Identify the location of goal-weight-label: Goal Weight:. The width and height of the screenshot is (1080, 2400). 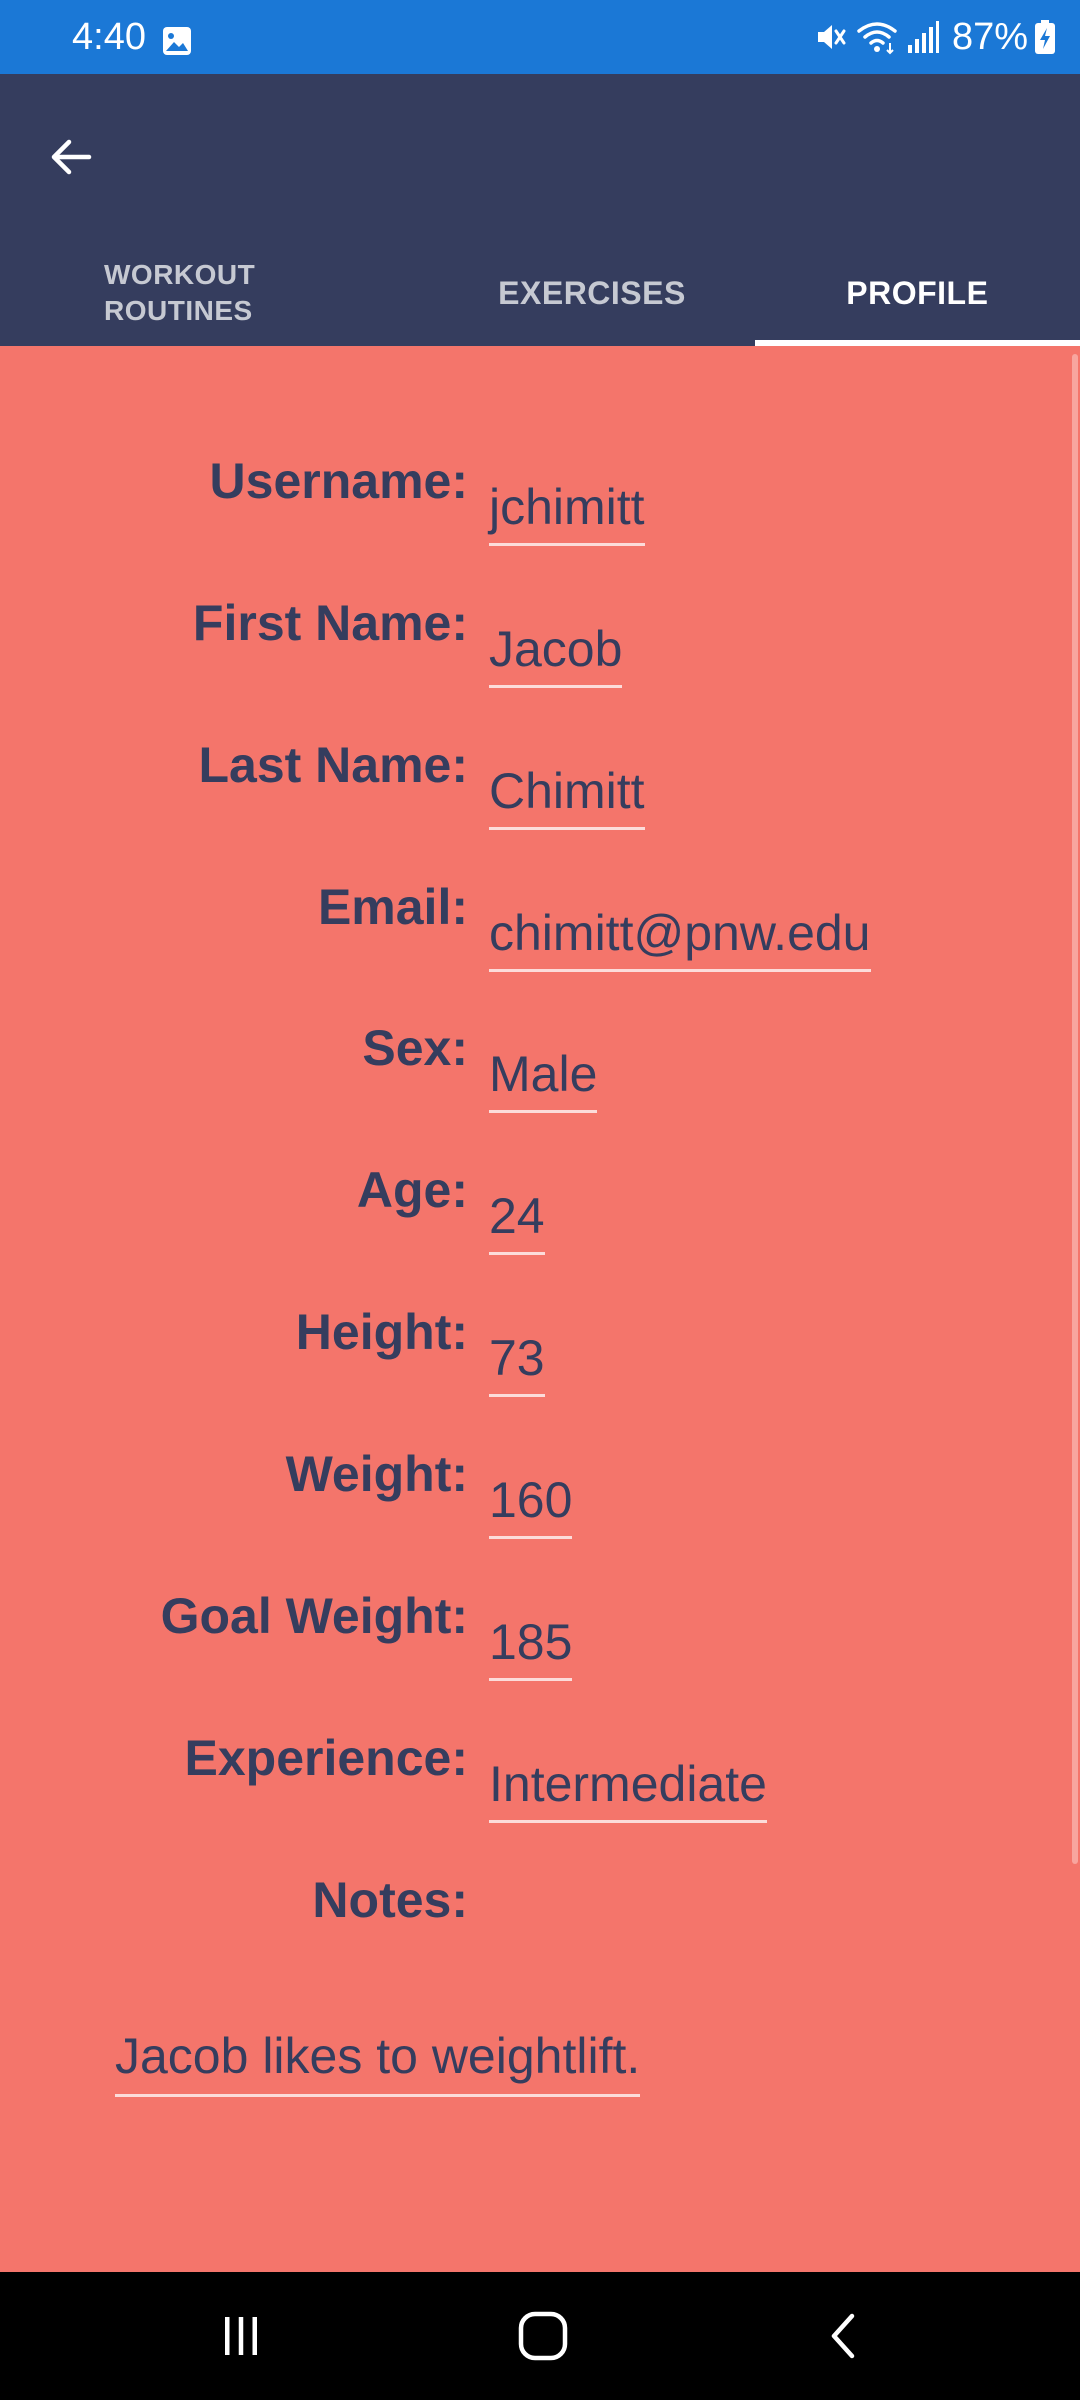
(314, 1616).